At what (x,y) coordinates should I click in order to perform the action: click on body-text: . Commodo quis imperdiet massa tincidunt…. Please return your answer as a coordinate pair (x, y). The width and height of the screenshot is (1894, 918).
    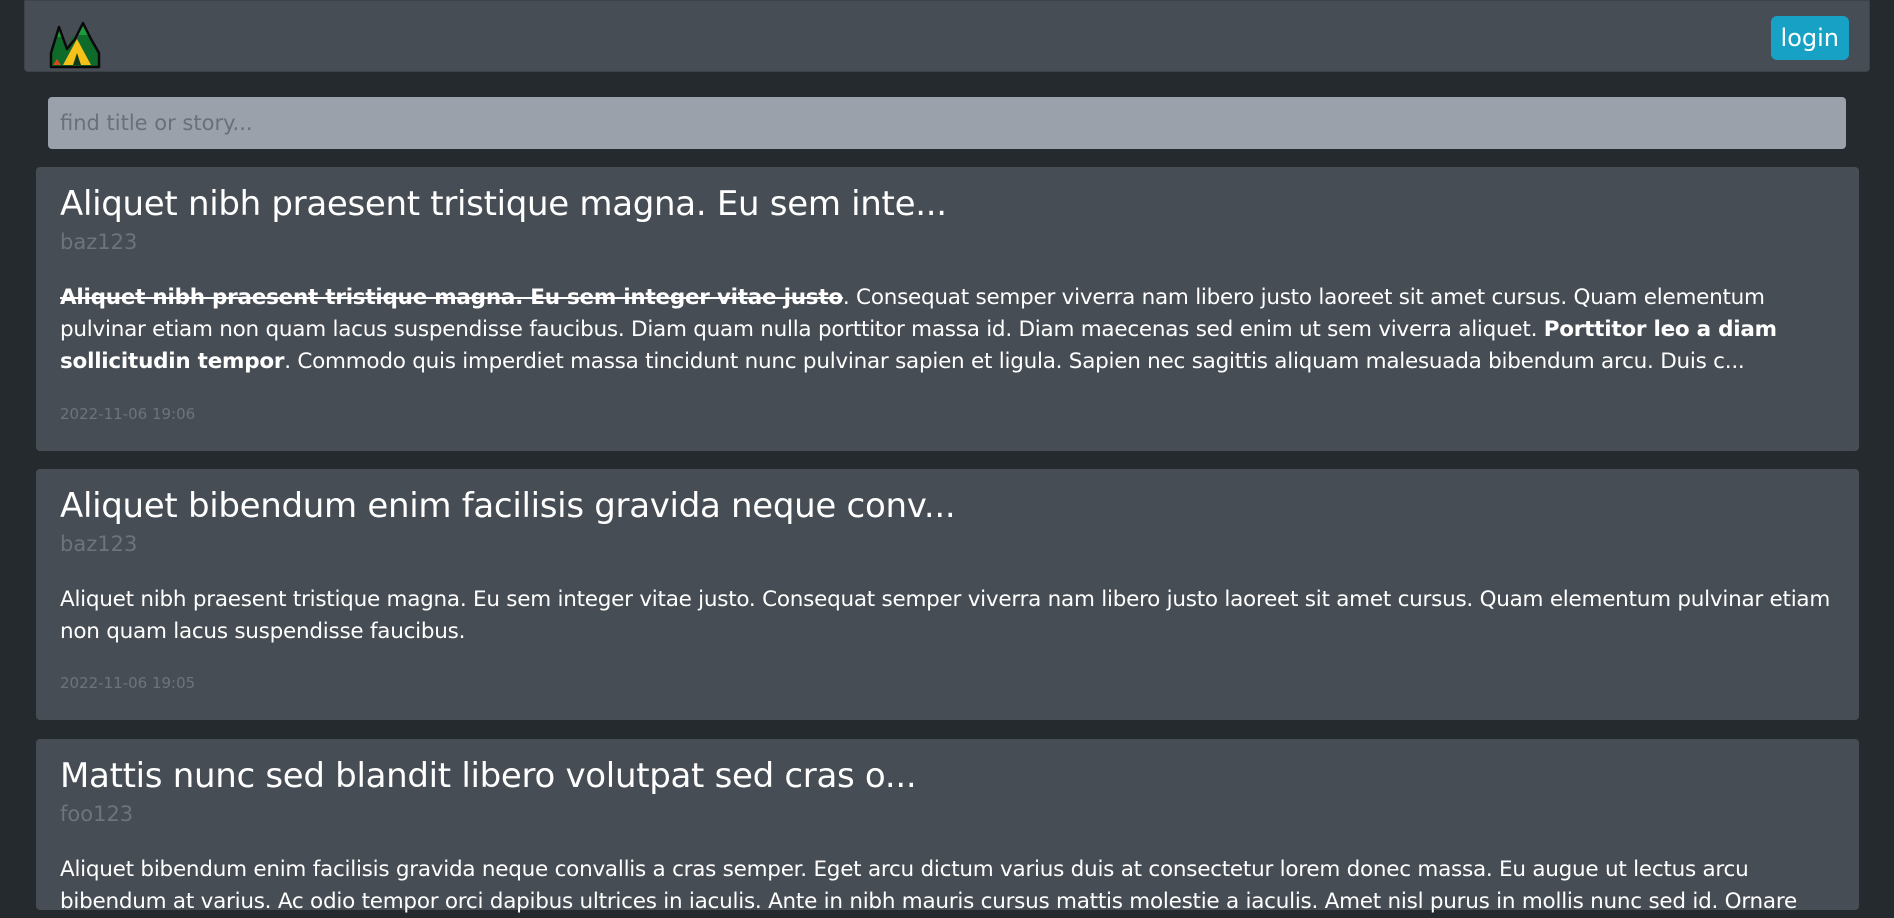
    Looking at the image, I should click on (1014, 361).